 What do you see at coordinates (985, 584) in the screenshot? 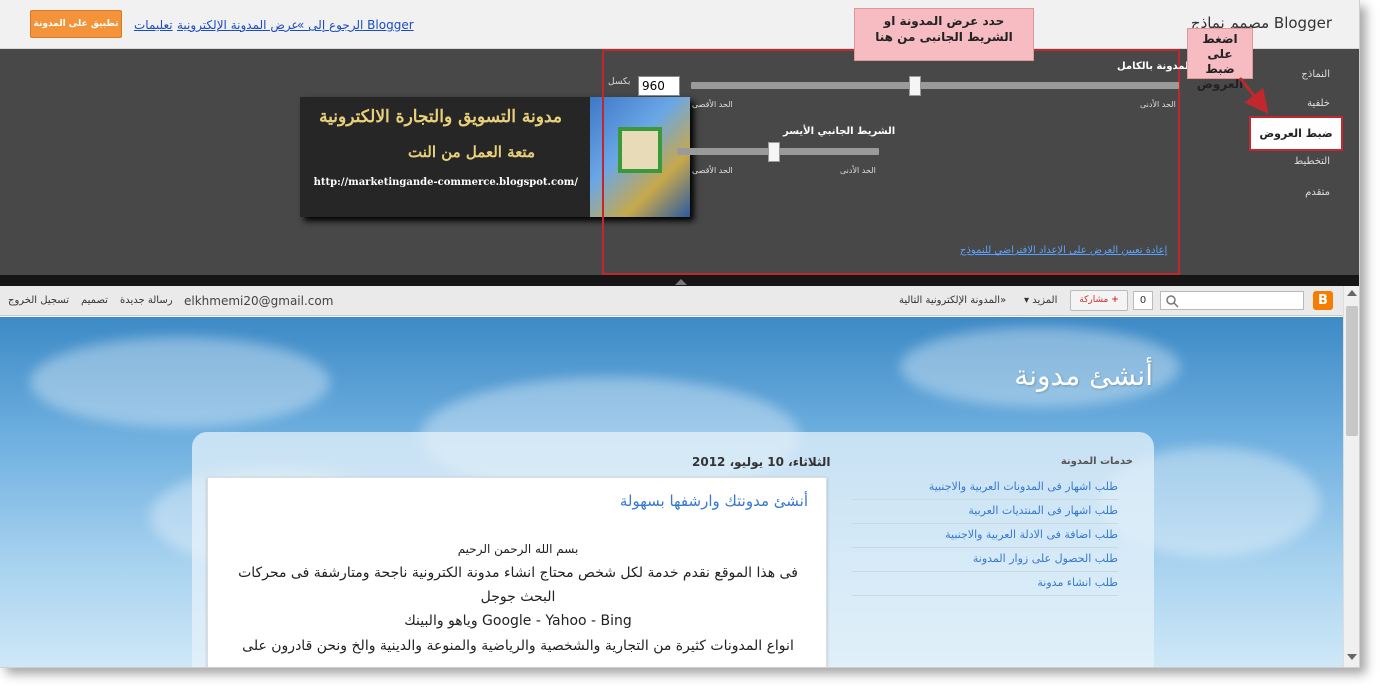
I see `sidebar-link: طلب انشاء مدونة` at bounding box center [985, 584].